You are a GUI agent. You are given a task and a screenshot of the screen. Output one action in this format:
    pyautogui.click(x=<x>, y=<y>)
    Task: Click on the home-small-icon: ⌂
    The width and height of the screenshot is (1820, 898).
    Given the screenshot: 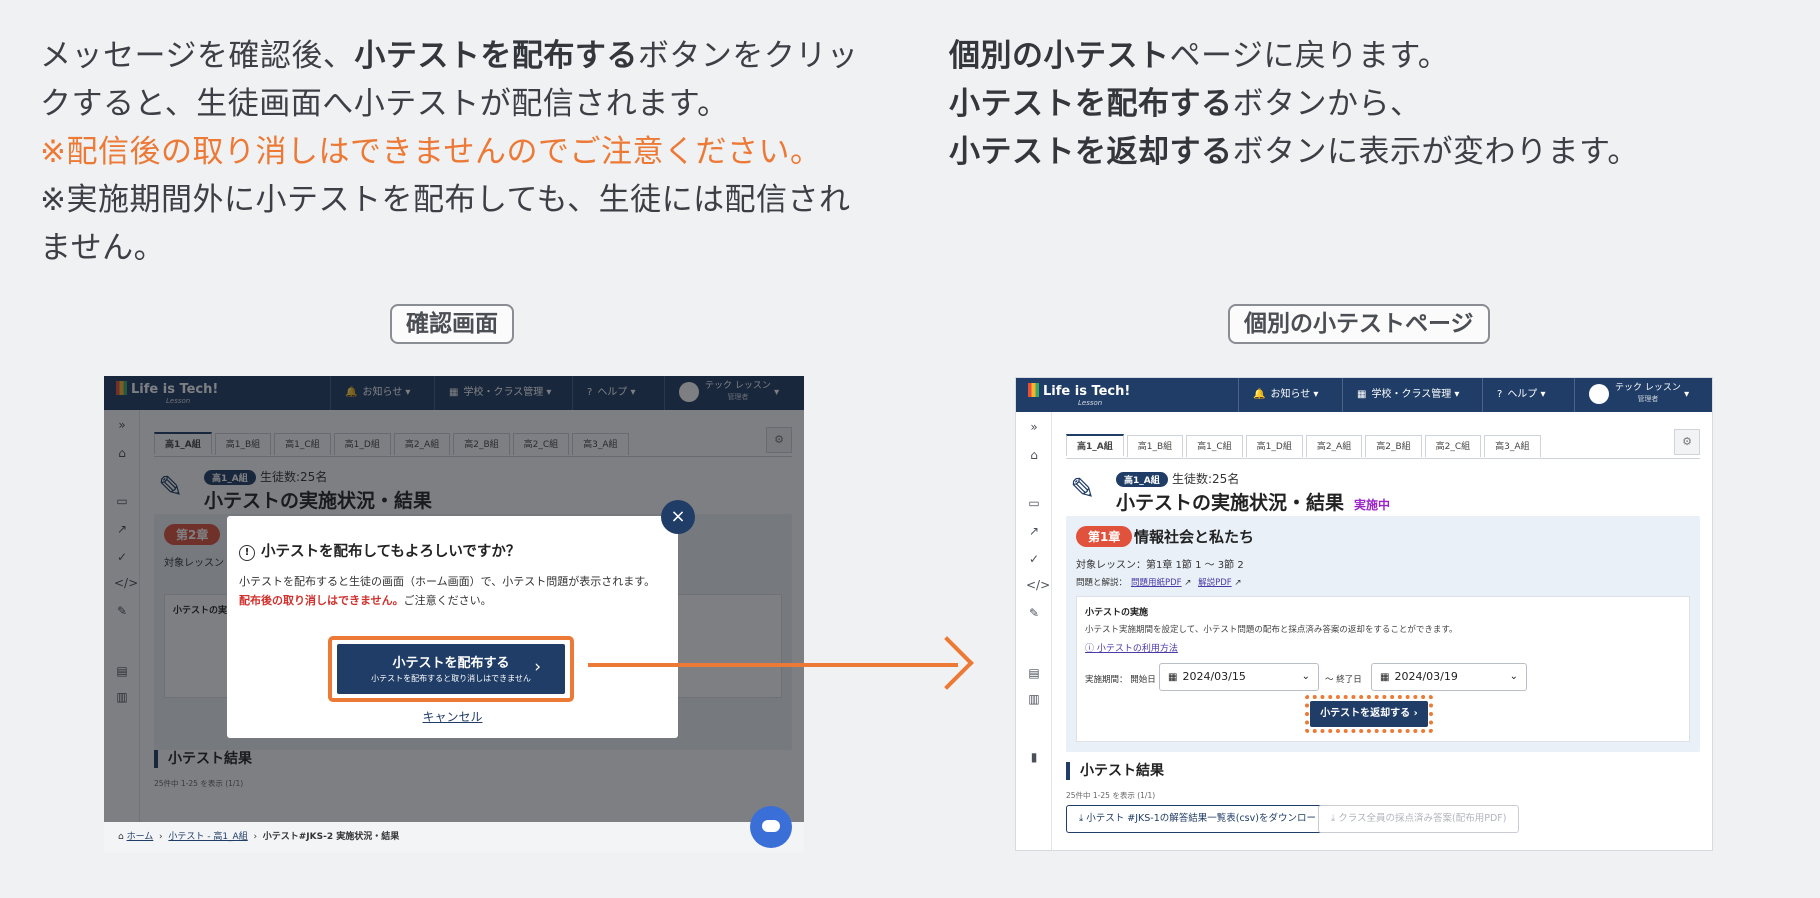 What is the action you would take?
    pyautogui.click(x=122, y=837)
    